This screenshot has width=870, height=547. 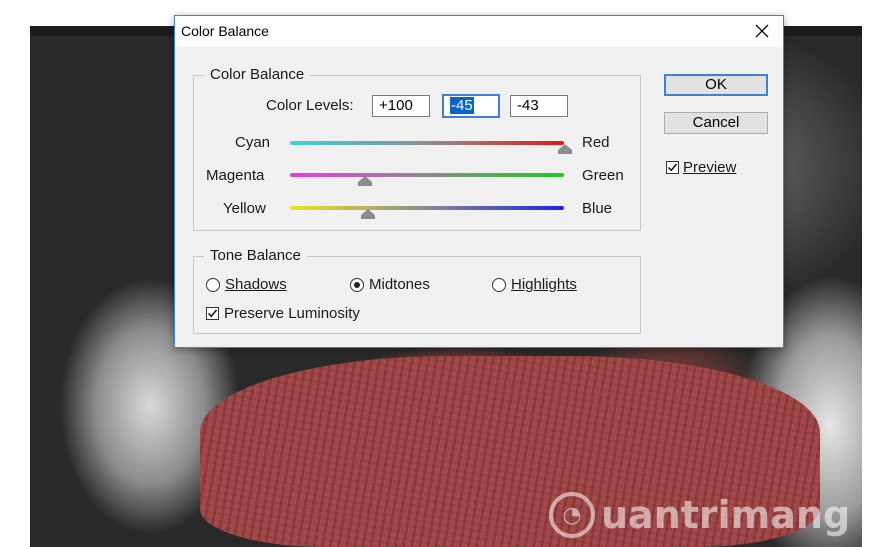 What do you see at coordinates (716, 123) in the screenshot?
I see `cancel-button: Cancel` at bounding box center [716, 123].